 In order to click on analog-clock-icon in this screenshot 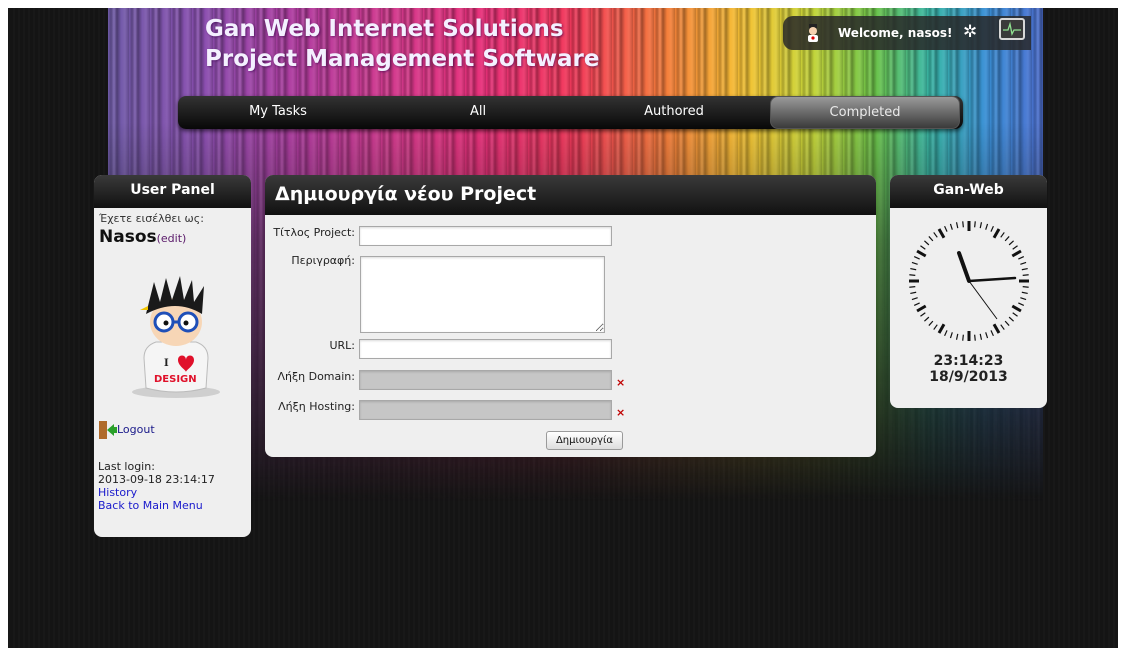, I will do `click(969, 281)`.